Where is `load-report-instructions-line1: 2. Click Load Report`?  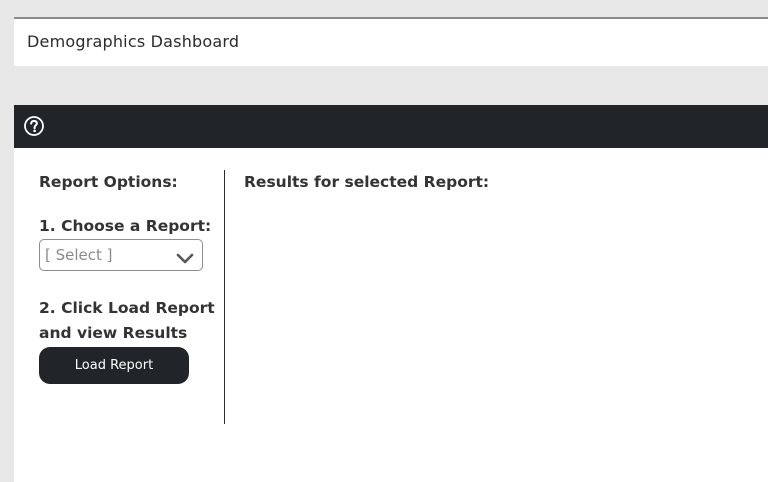
load-report-instructions-line1: 2. Click Load Report is located at coordinates (127, 308).